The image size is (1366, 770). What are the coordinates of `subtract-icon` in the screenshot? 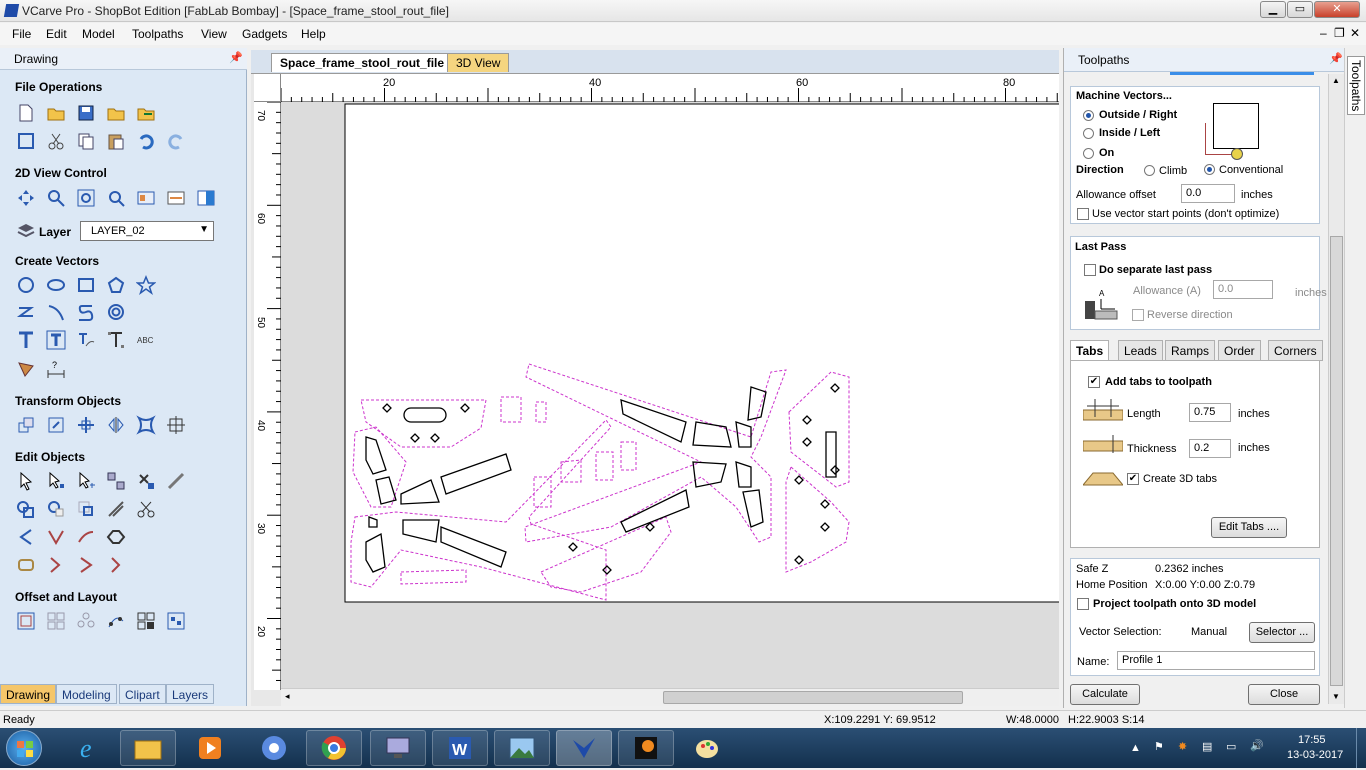 It's located at (56, 509).